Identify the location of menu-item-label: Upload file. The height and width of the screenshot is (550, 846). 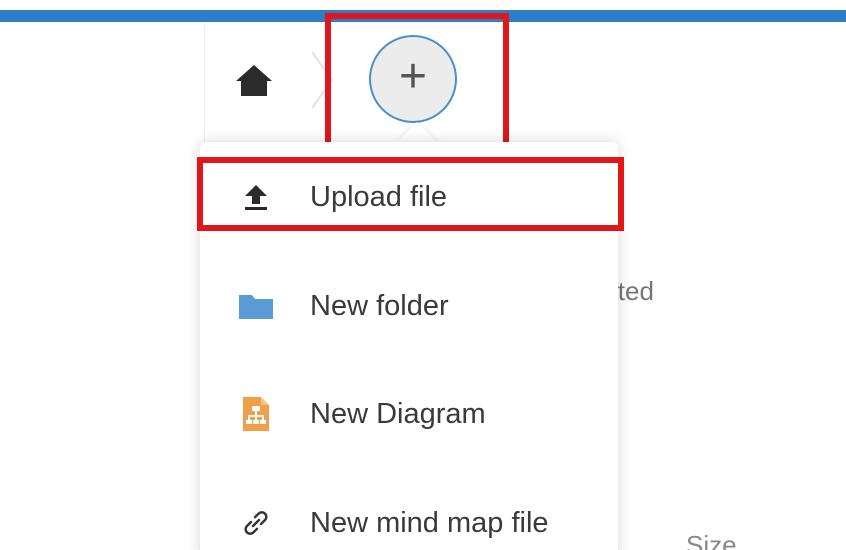
(379, 196).